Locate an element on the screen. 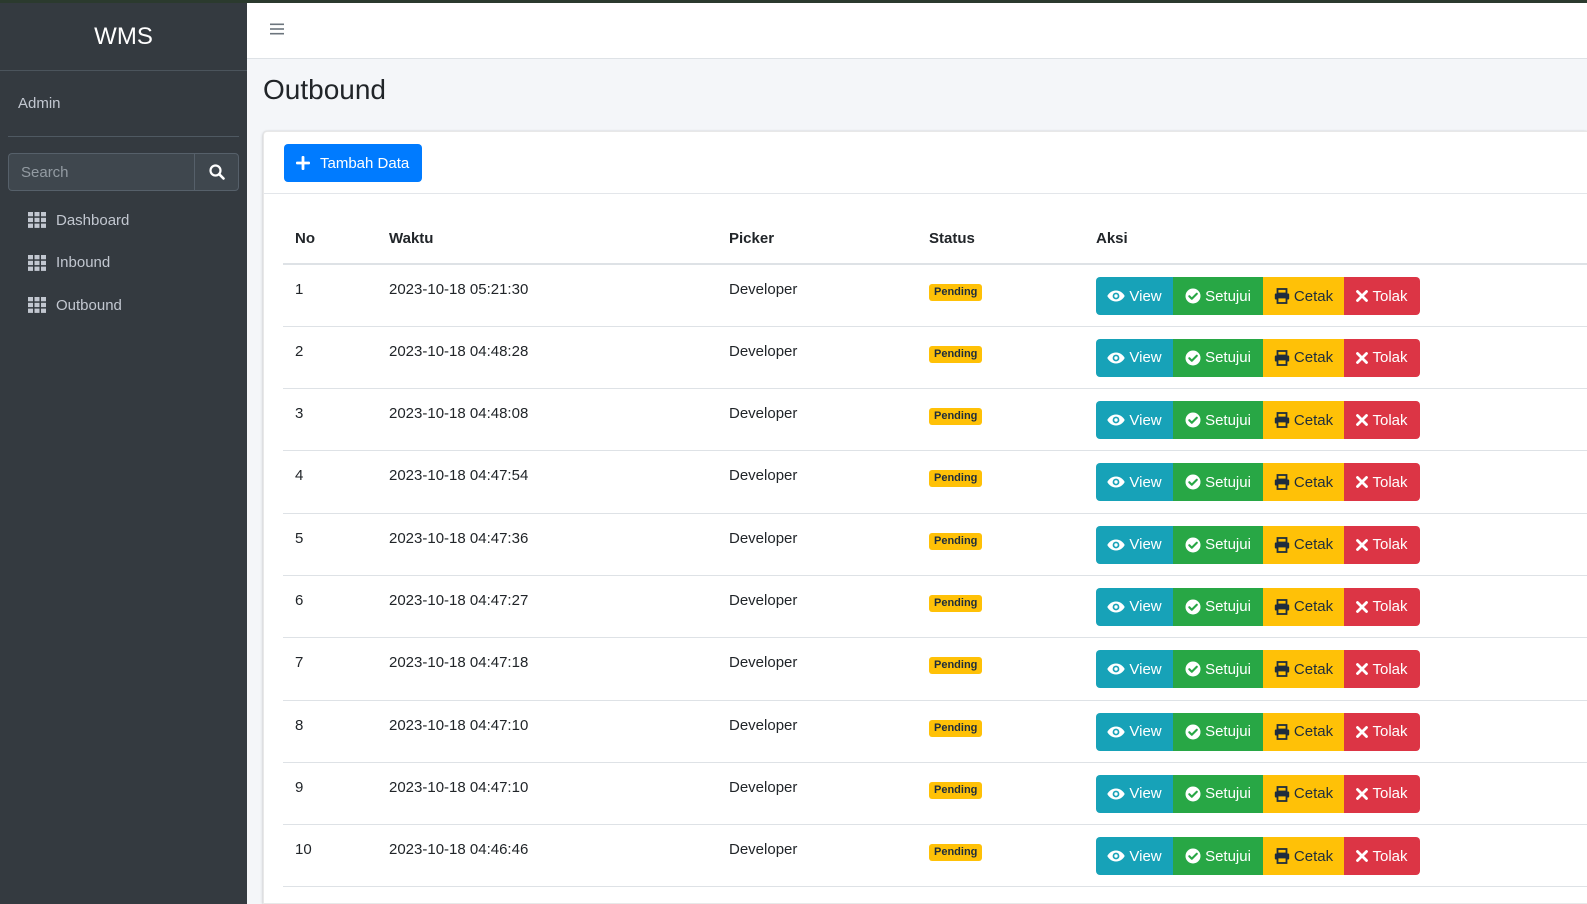  sidebar-search is located at coordinates (123, 172).